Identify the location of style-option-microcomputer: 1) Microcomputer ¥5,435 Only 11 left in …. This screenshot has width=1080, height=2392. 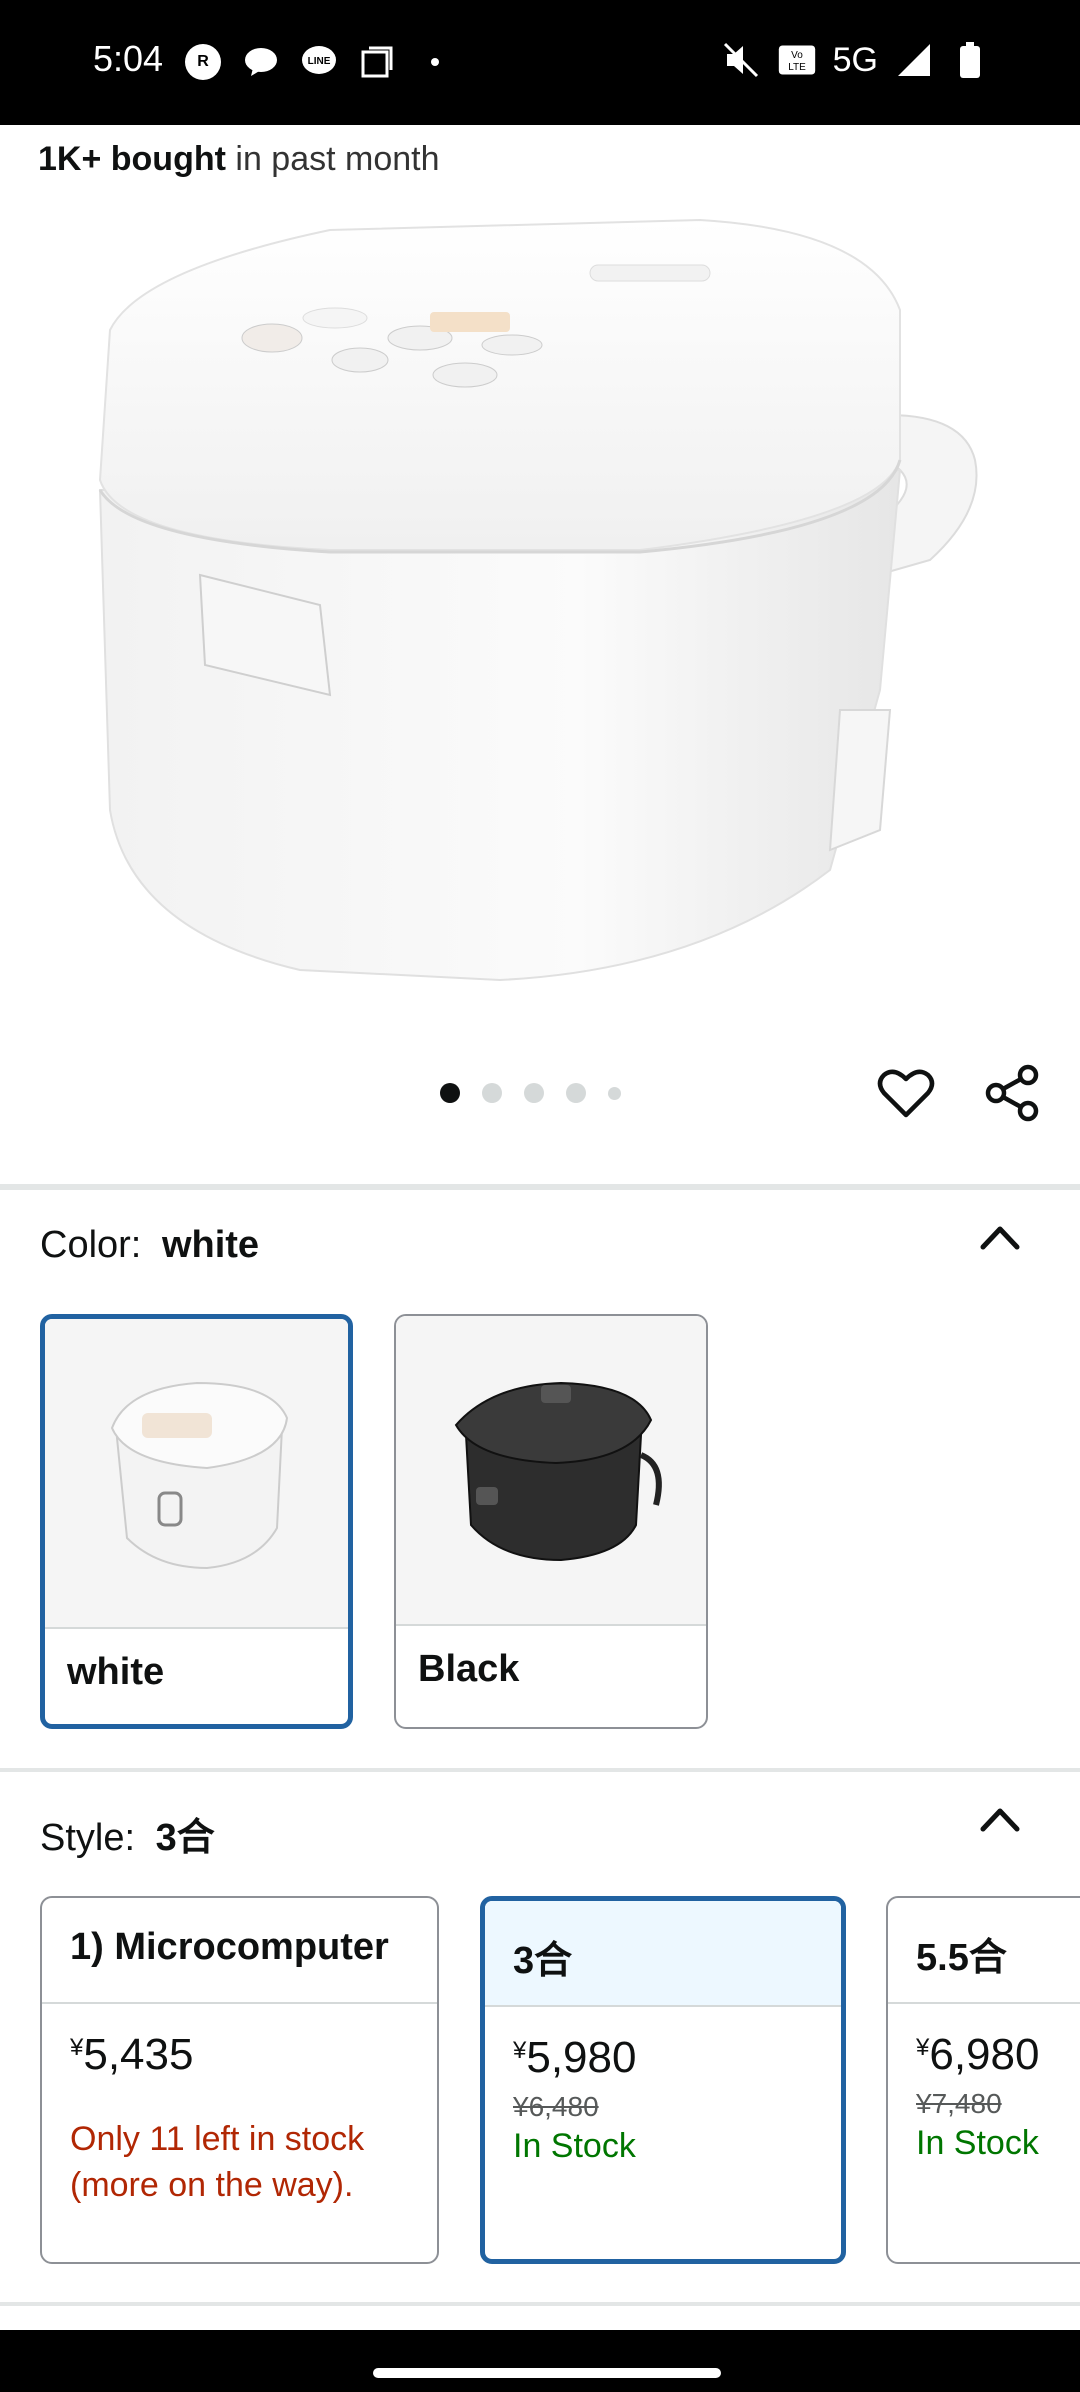
(239, 2080).